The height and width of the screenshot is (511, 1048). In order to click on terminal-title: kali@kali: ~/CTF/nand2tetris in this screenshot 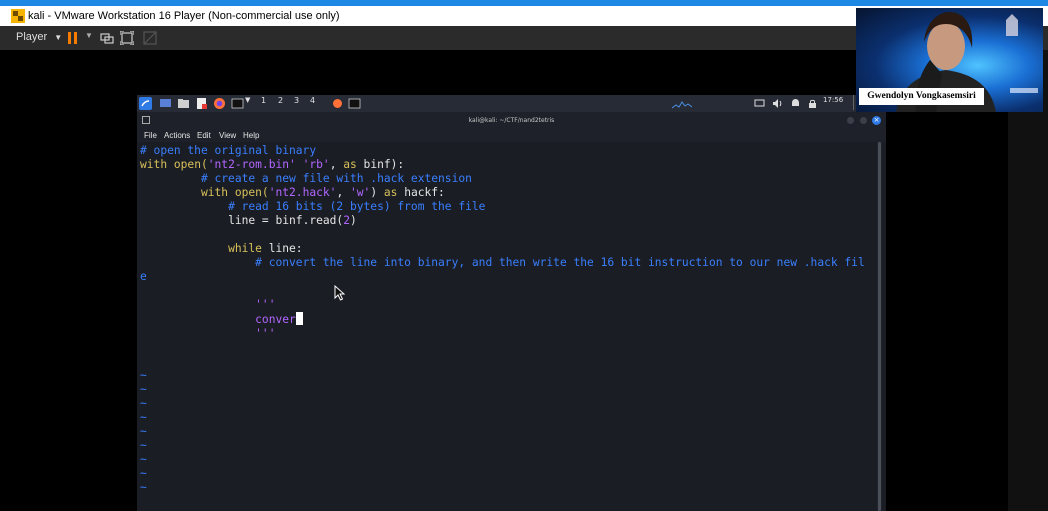, I will do `click(511, 120)`.